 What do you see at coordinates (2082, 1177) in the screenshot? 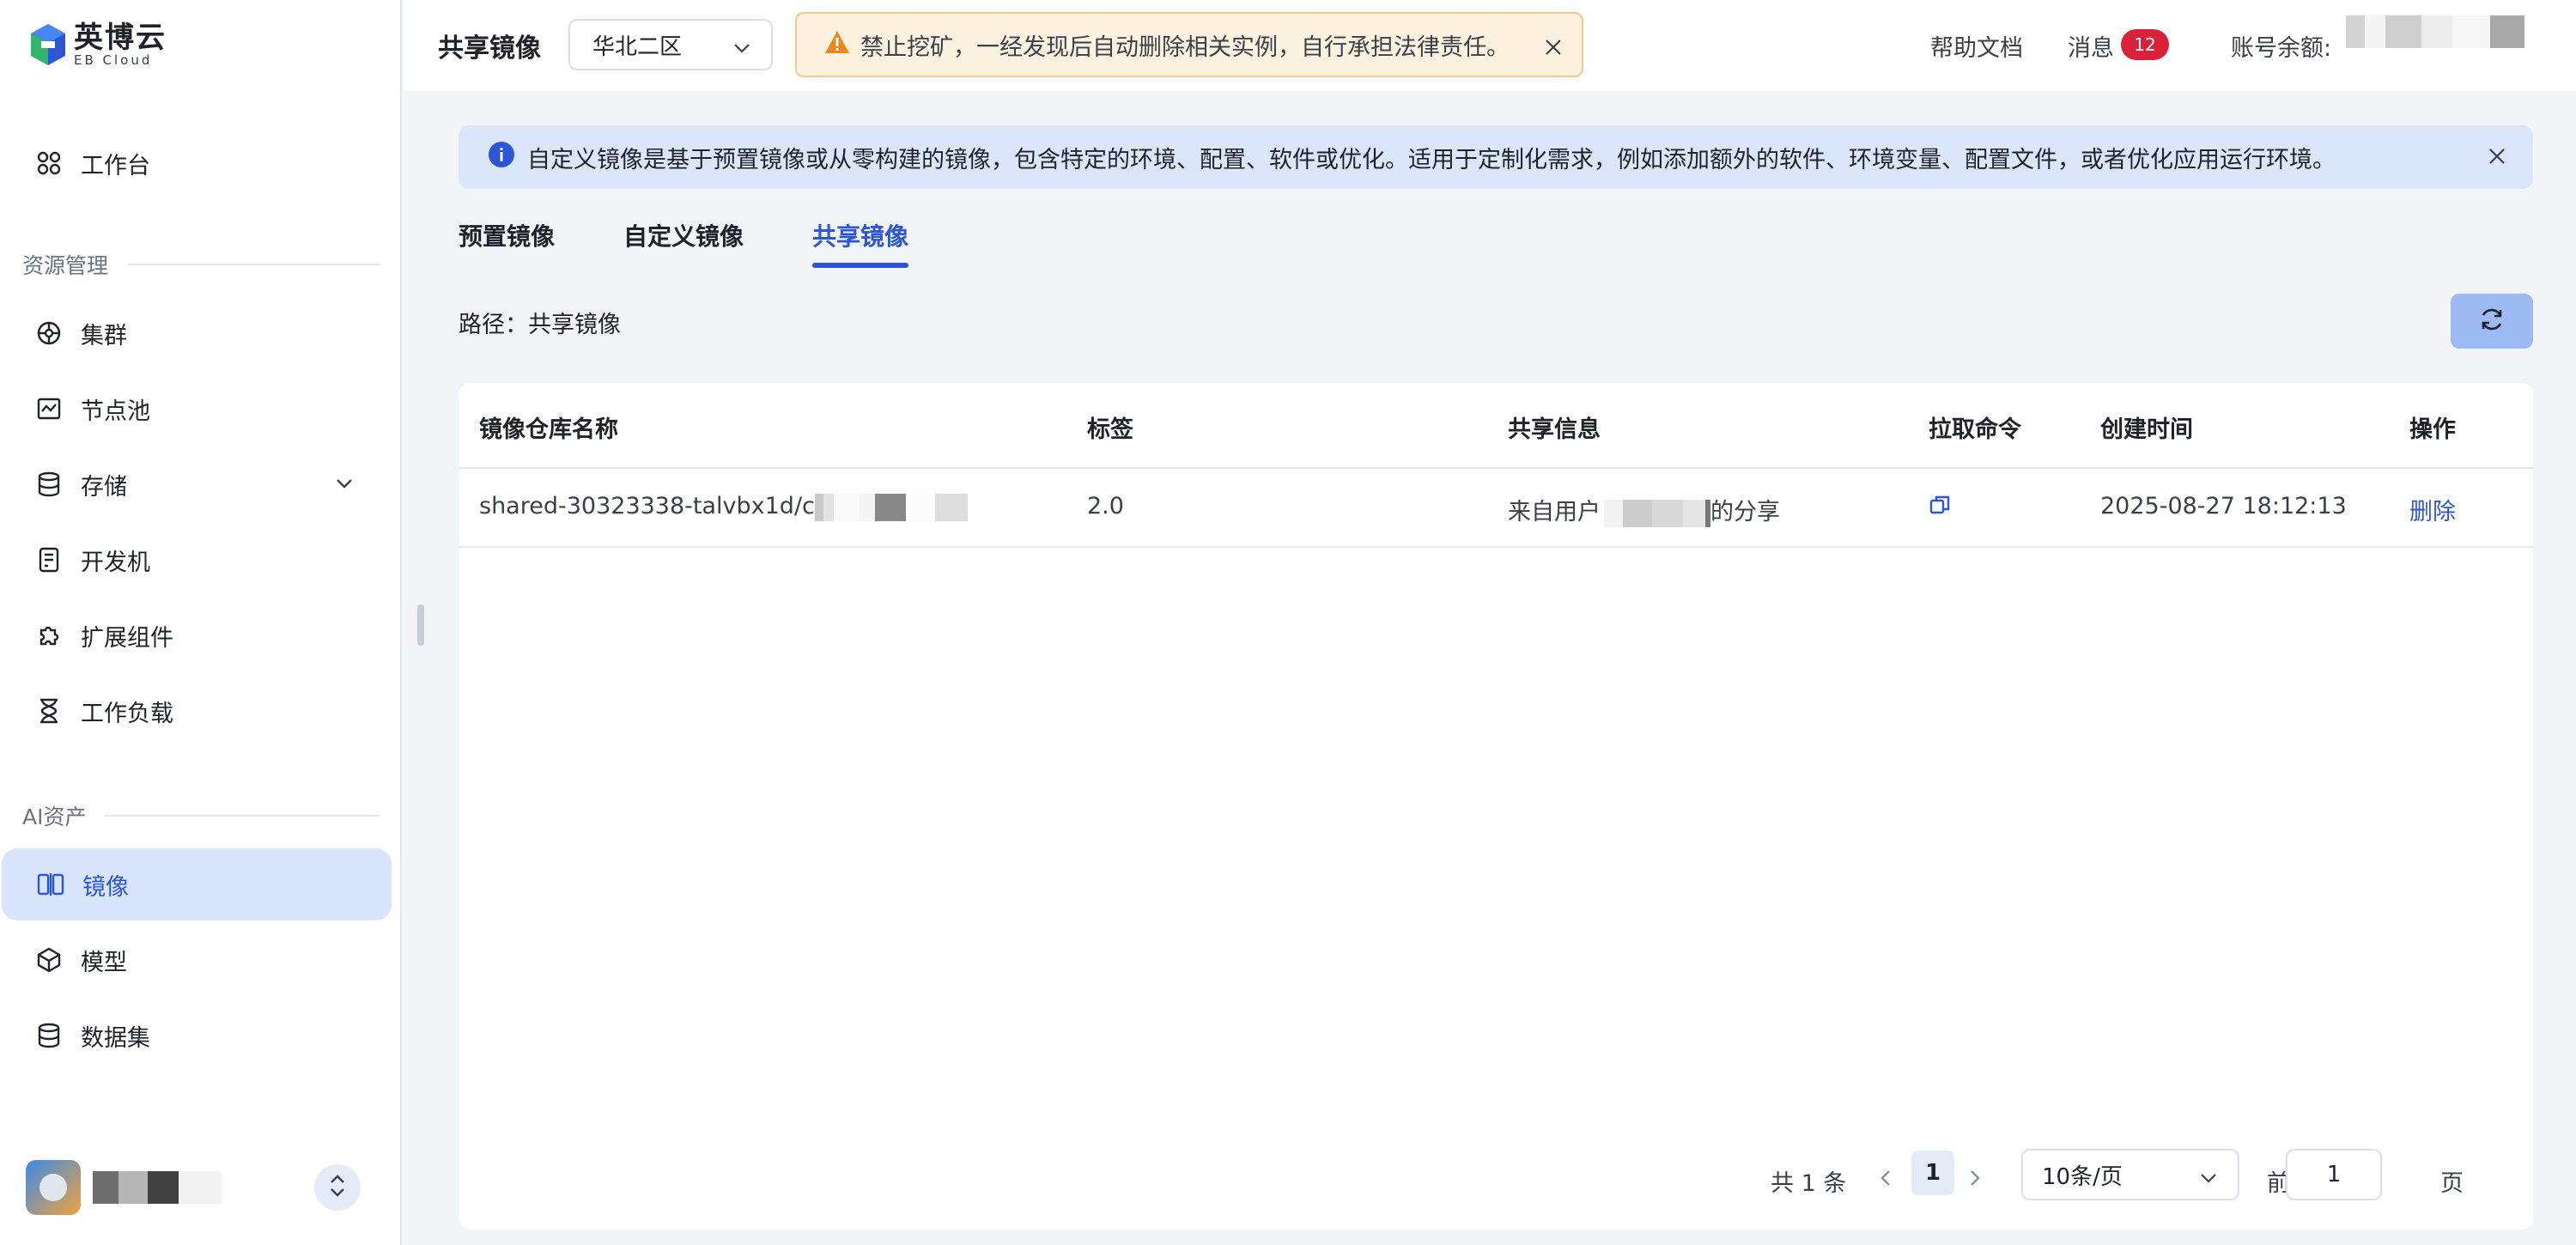
I see `page-size-value: 10条/页` at bounding box center [2082, 1177].